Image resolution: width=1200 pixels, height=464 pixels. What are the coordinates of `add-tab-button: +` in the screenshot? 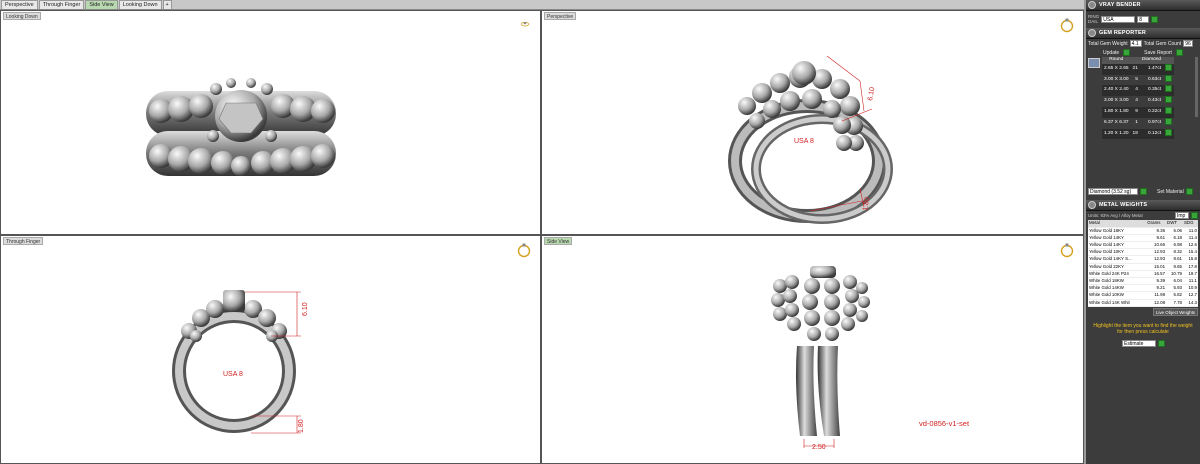 It's located at (167, 4).